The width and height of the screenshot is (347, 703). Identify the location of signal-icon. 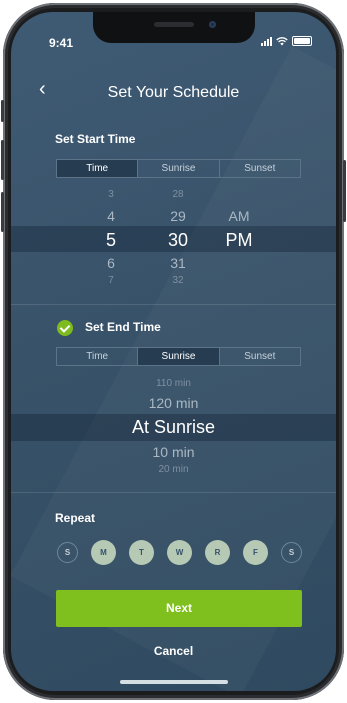
(266, 41).